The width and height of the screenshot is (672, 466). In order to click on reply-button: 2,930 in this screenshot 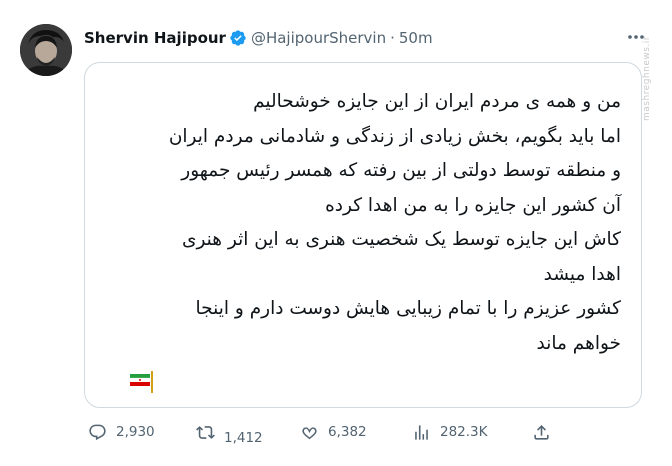, I will do `click(121, 432)`.